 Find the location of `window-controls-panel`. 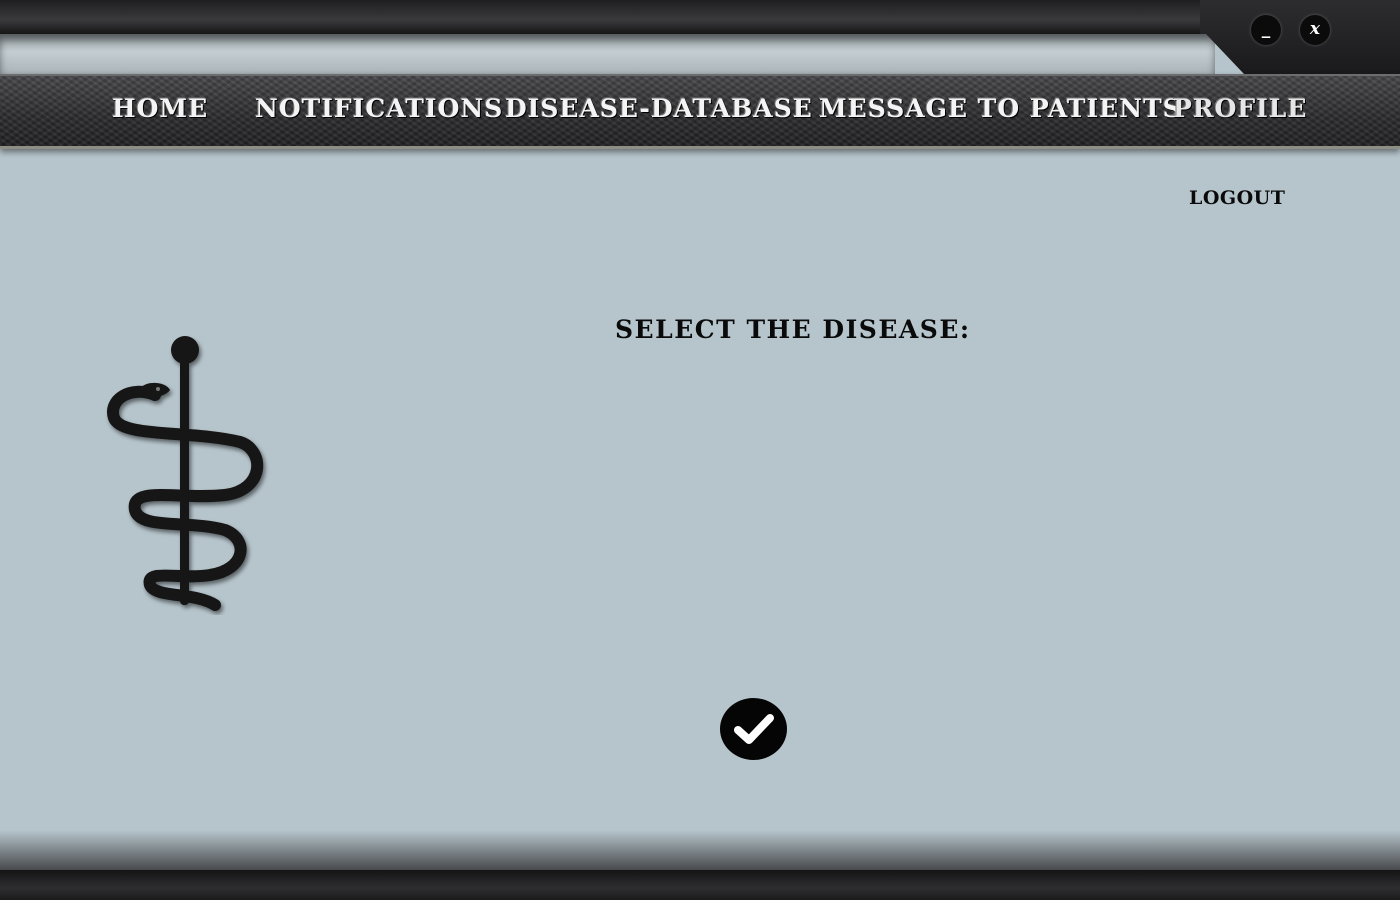

window-controls-panel is located at coordinates (1300, 37).